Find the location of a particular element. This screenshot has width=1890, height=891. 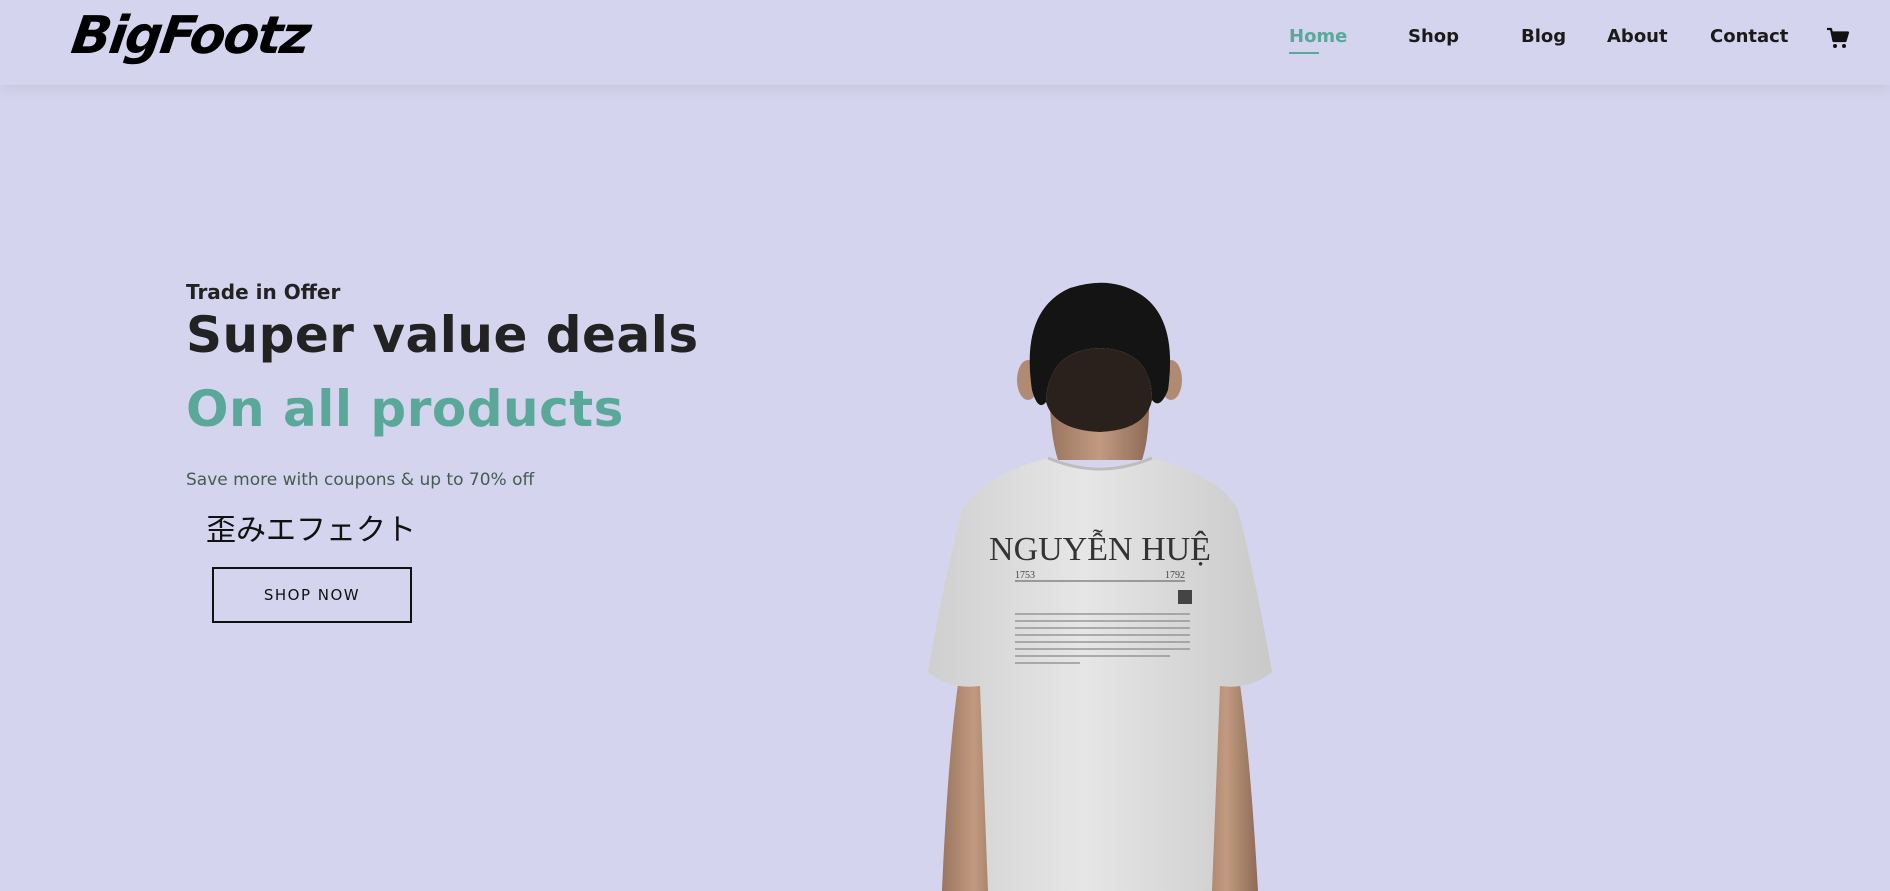

hero-subheadline: On all products is located at coordinates (405, 409).